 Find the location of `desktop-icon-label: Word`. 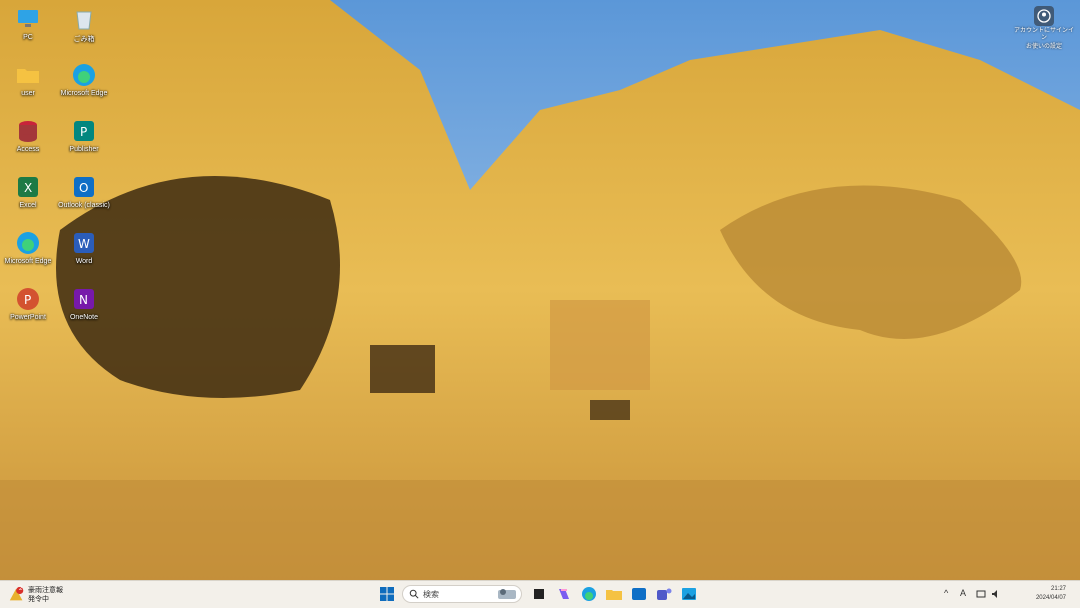

desktop-icon-label: Word is located at coordinates (84, 261).